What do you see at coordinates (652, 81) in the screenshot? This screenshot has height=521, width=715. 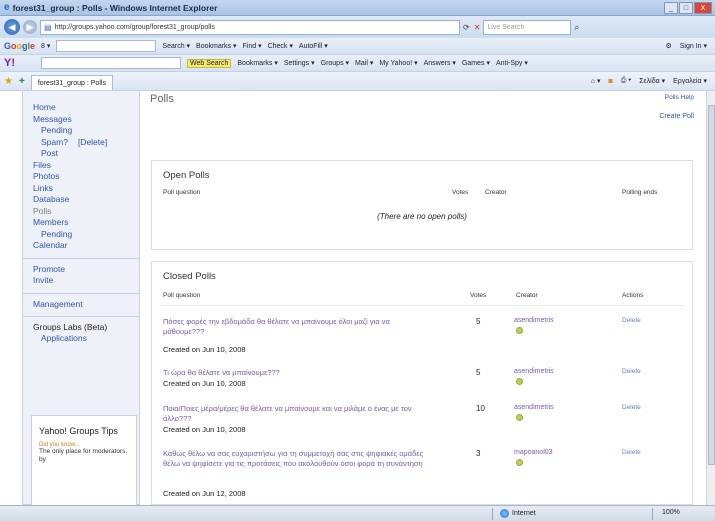 I see `page-menu: Σελίδα ▾` at bounding box center [652, 81].